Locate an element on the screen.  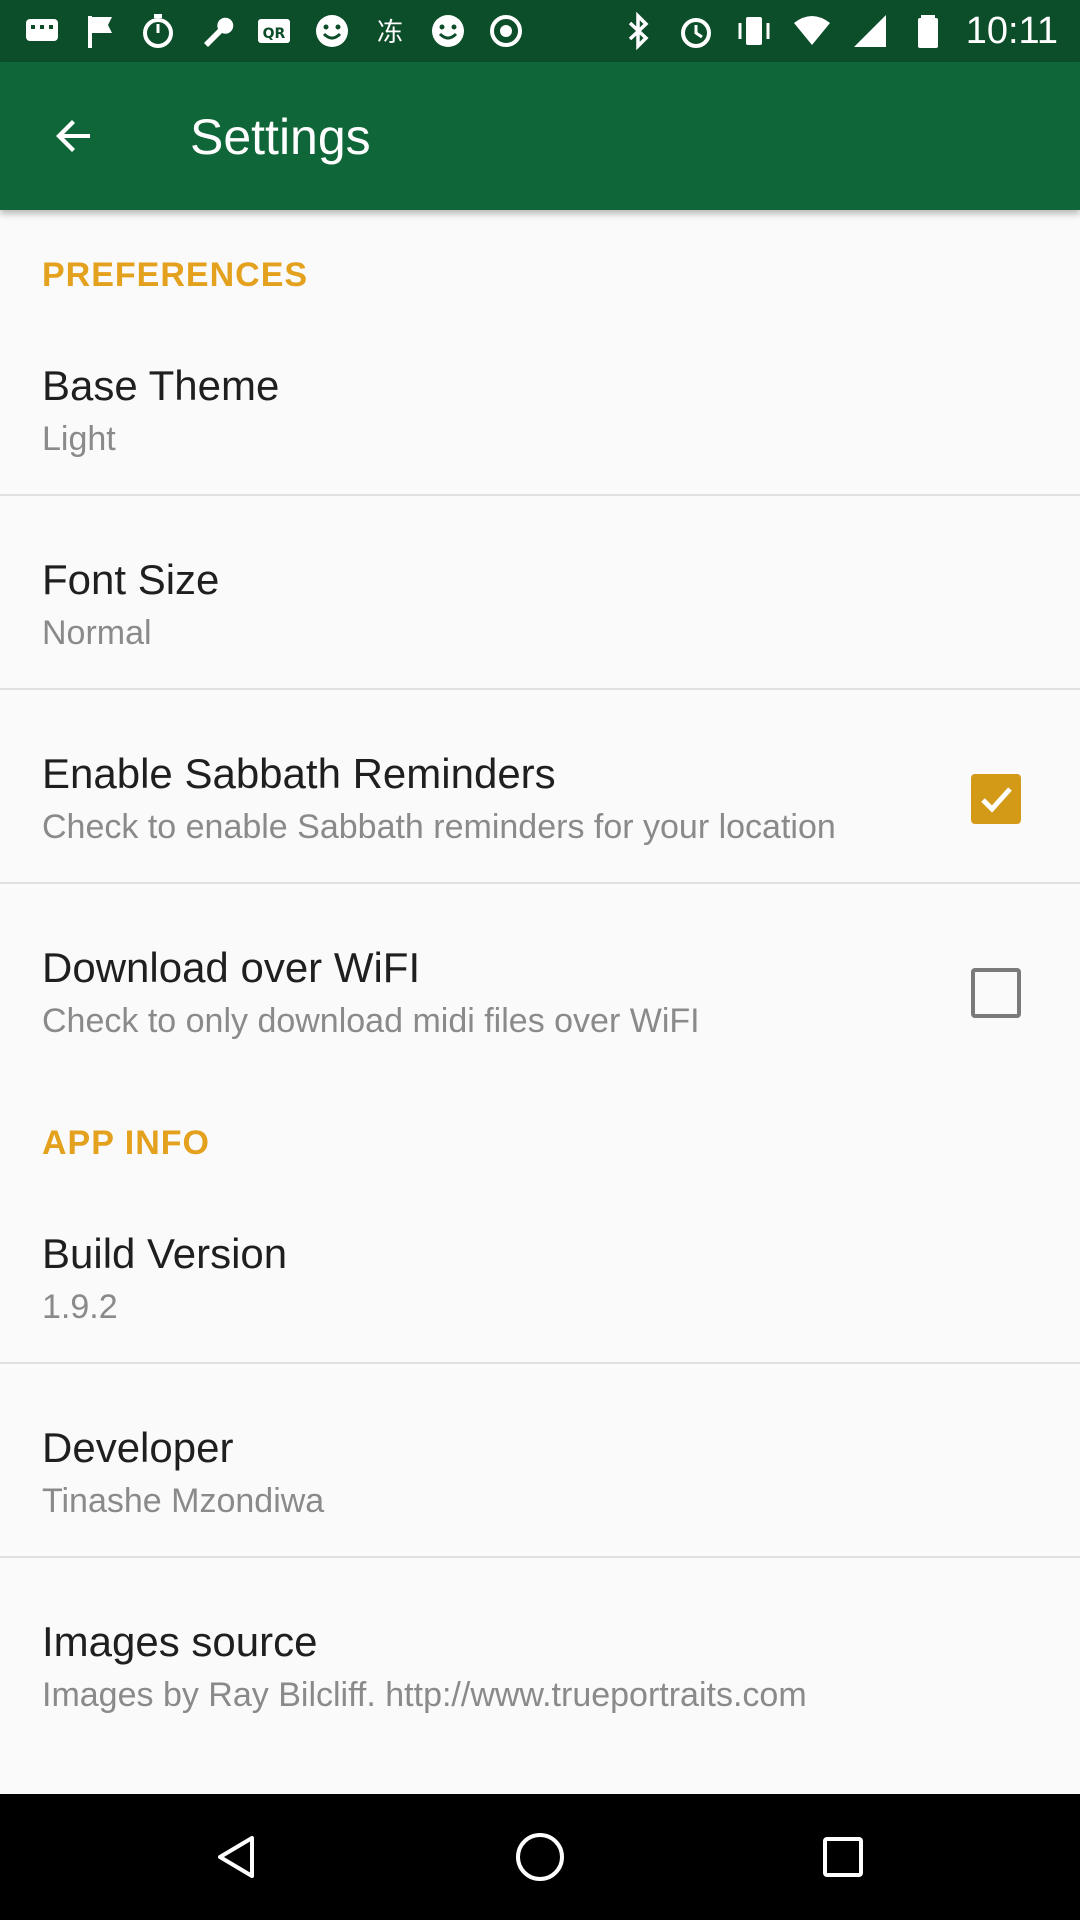
download-wifi-checkbox is located at coordinates (996, 993).